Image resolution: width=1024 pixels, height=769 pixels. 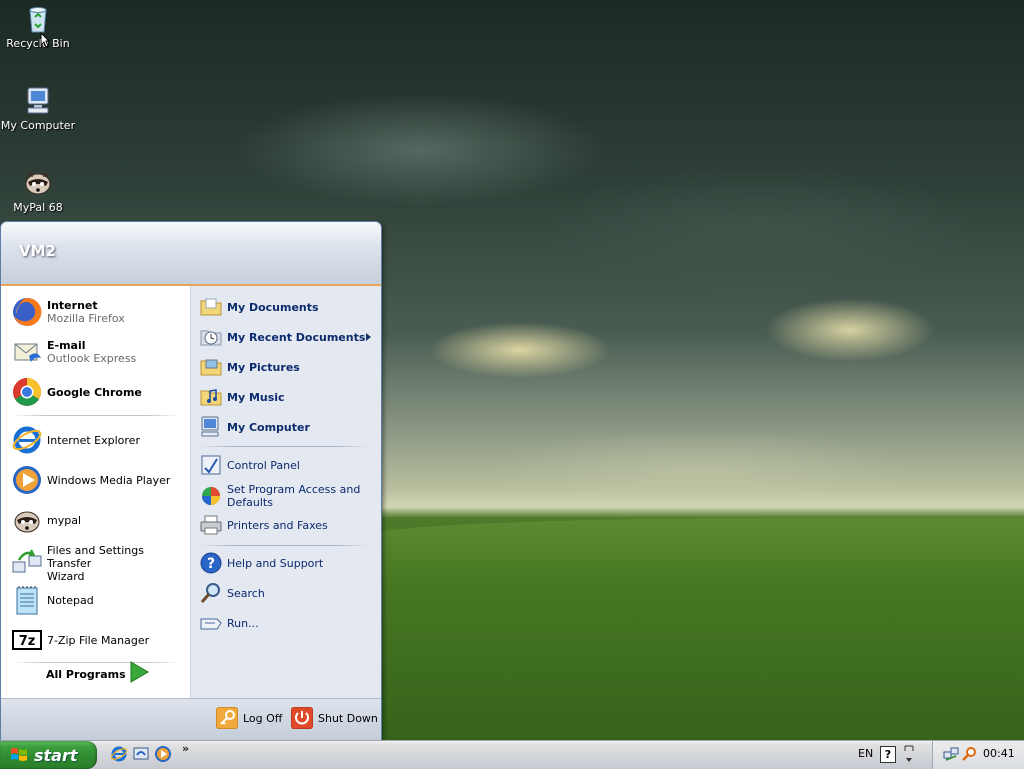 What do you see at coordinates (263, 718) in the screenshot?
I see `log-off-label: Log Off` at bounding box center [263, 718].